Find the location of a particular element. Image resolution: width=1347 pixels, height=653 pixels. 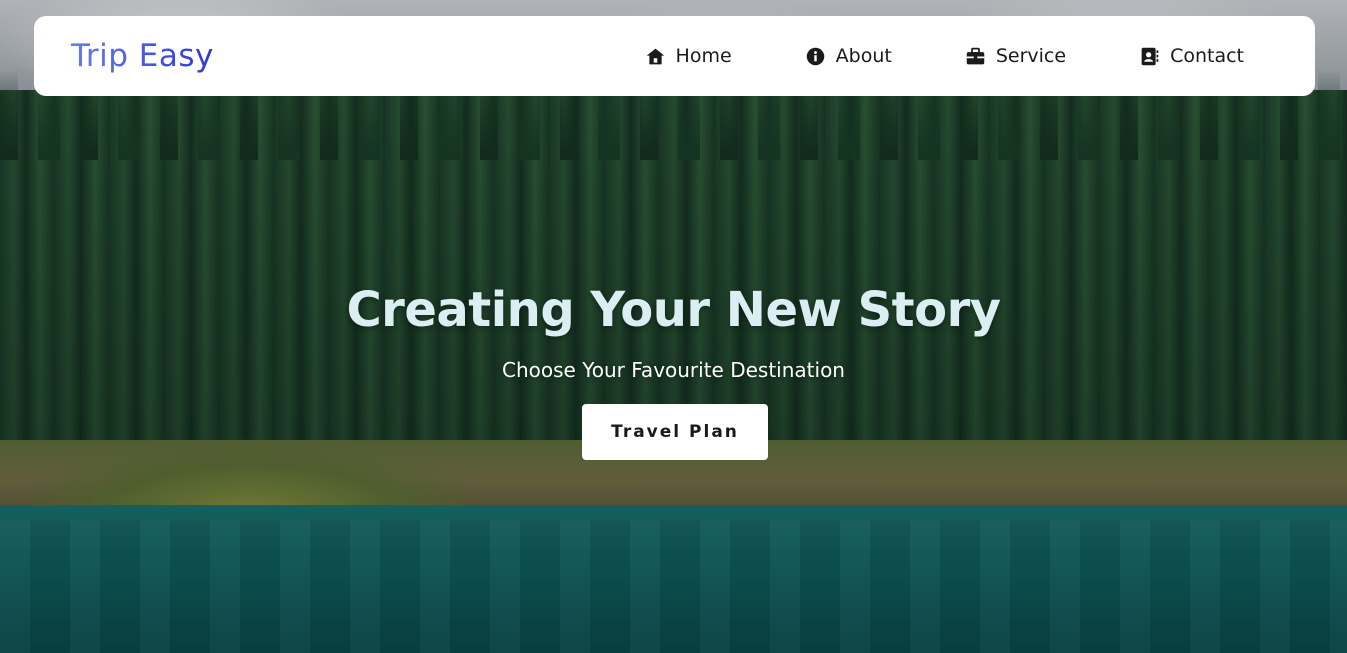

nav-label-service: Service is located at coordinates (1031, 56).